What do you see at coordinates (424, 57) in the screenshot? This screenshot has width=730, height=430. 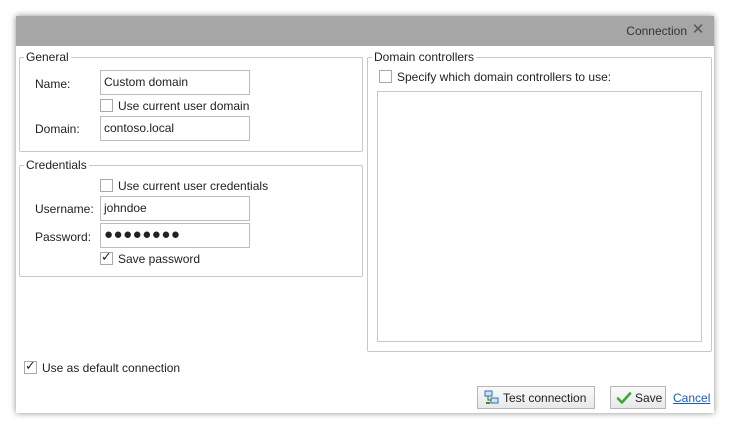 I see `domain-controllers-legend: Domain controllers` at bounding box center [424, 57].